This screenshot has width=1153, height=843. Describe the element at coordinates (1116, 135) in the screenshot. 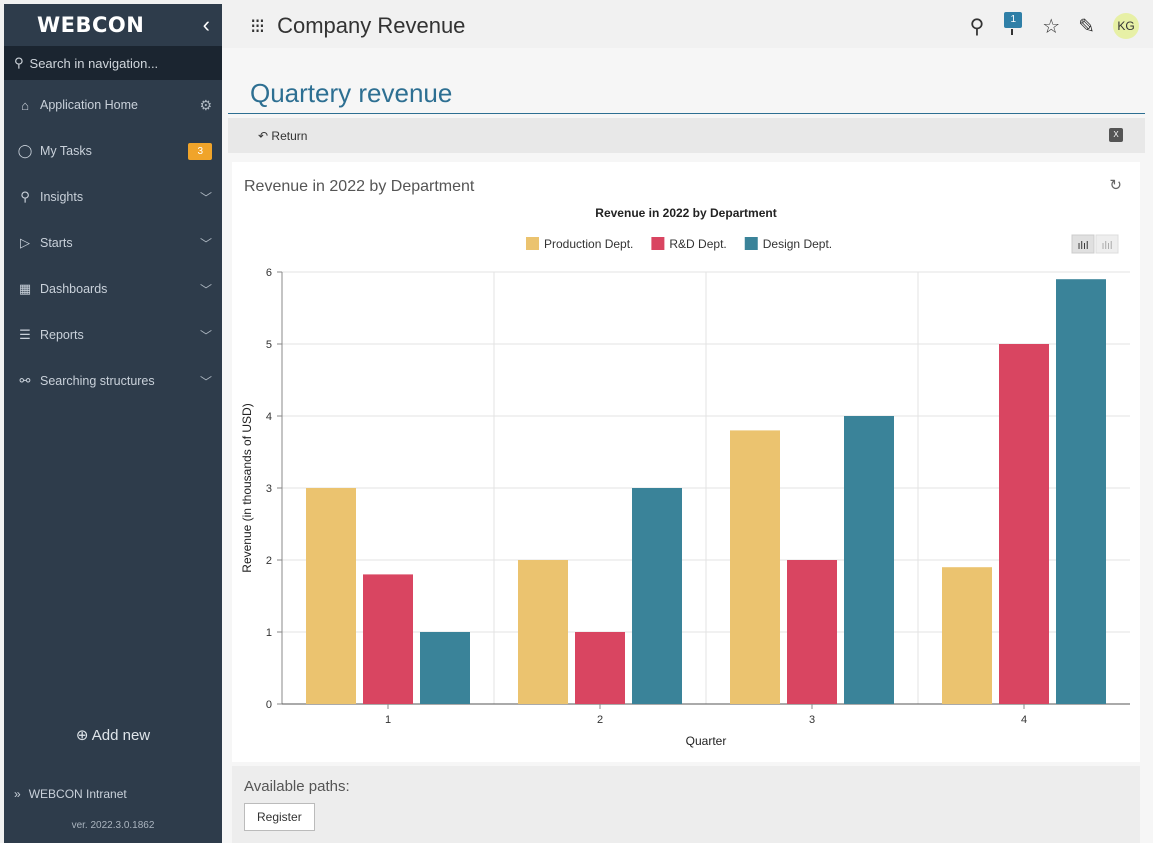

I see `excel-export-icon: X` at that location.